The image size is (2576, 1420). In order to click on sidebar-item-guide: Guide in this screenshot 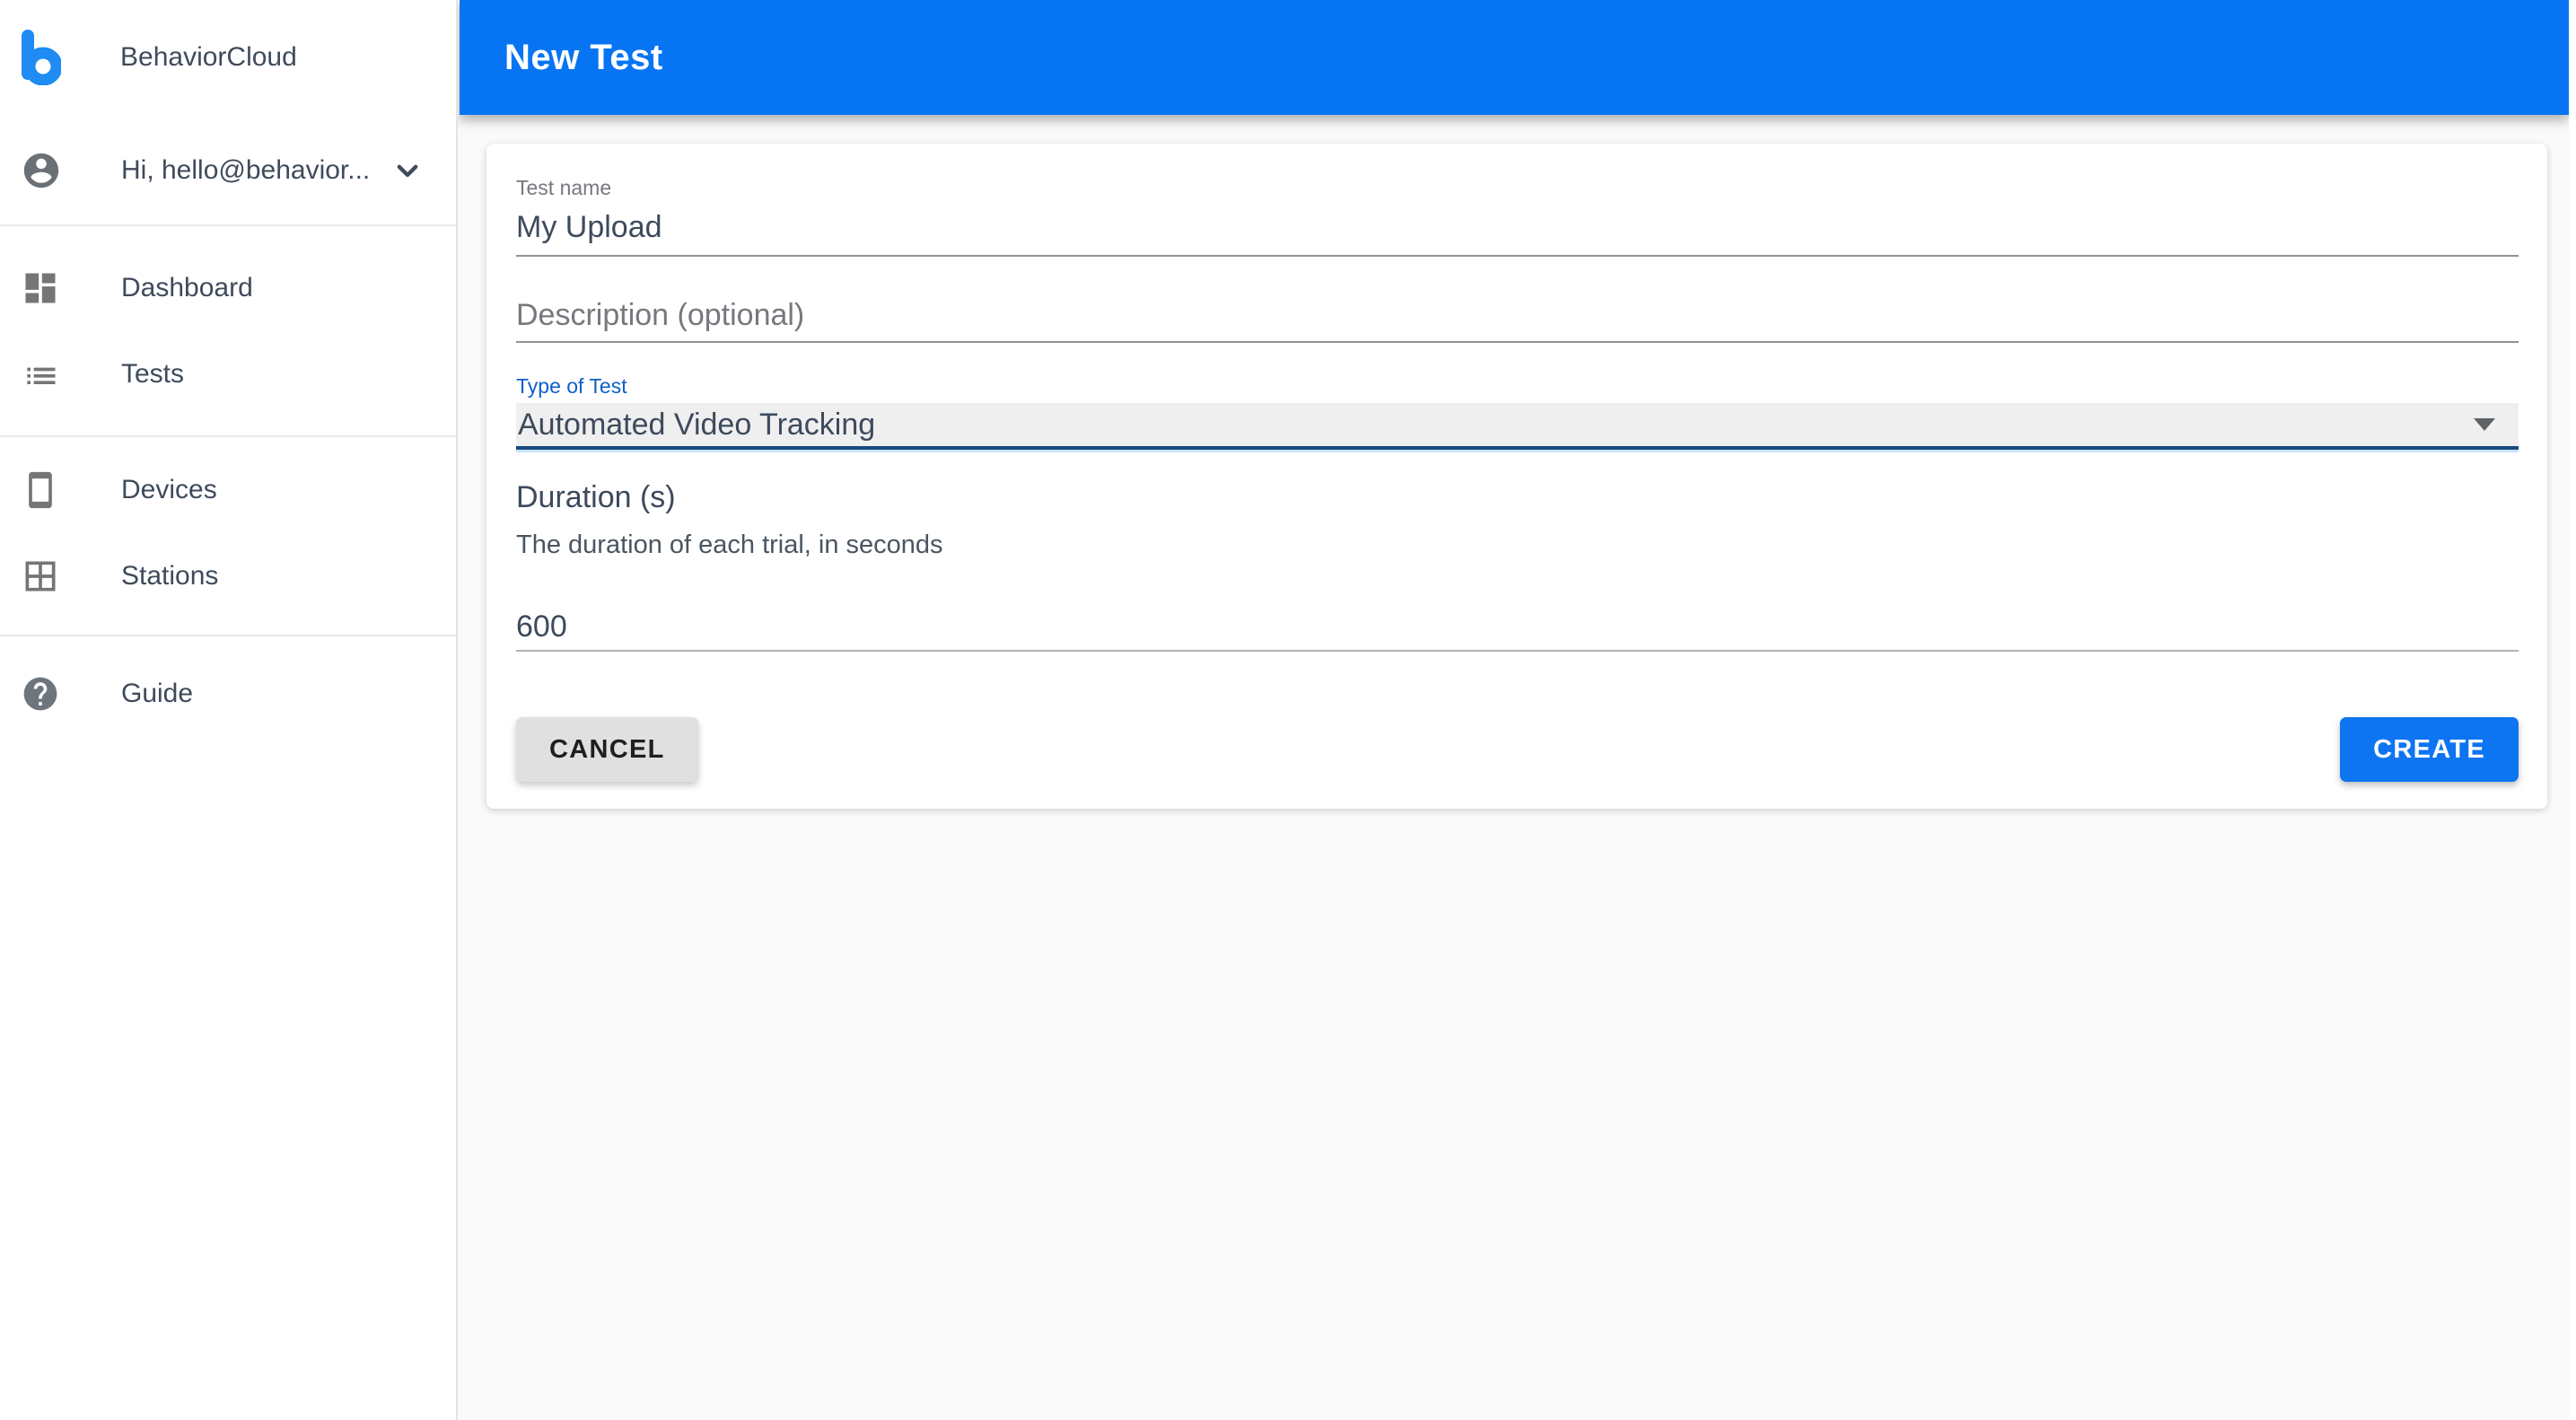, I will do `click(228, 694)`.